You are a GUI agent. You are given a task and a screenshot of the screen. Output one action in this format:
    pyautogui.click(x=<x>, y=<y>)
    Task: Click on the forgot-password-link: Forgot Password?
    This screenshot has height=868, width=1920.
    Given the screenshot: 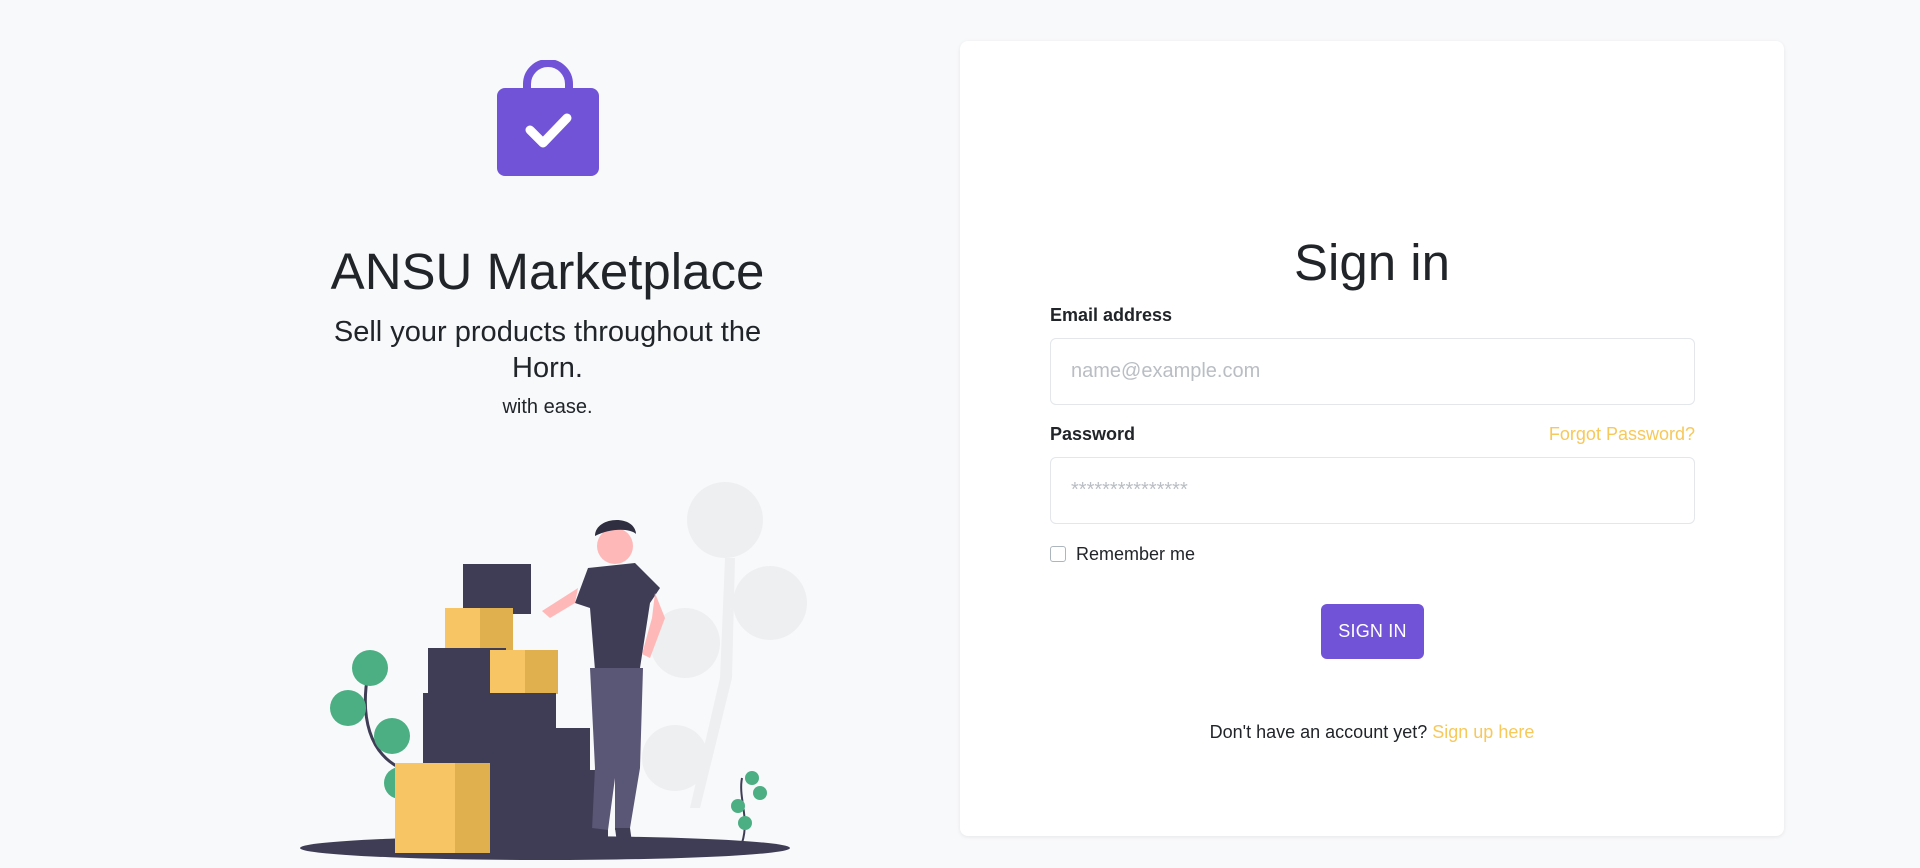 What is the action you would take?
    pyautogui.click(x=1622, y=434)
    